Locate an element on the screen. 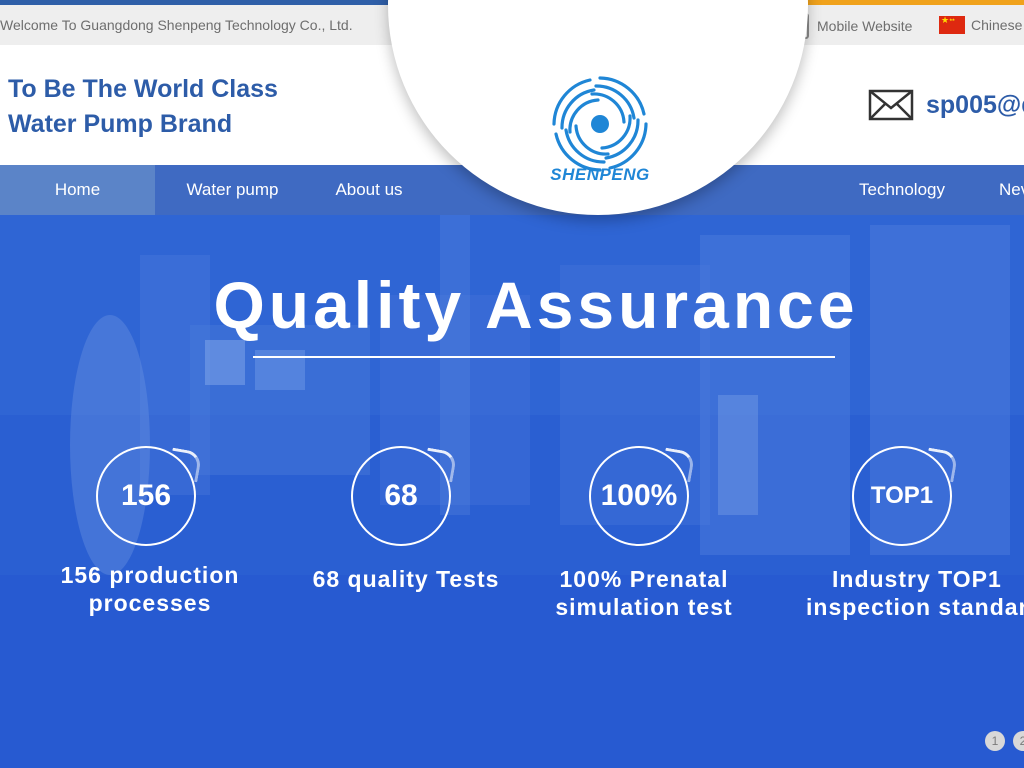  language-label: Chinese is located at coordinates (997, 25).